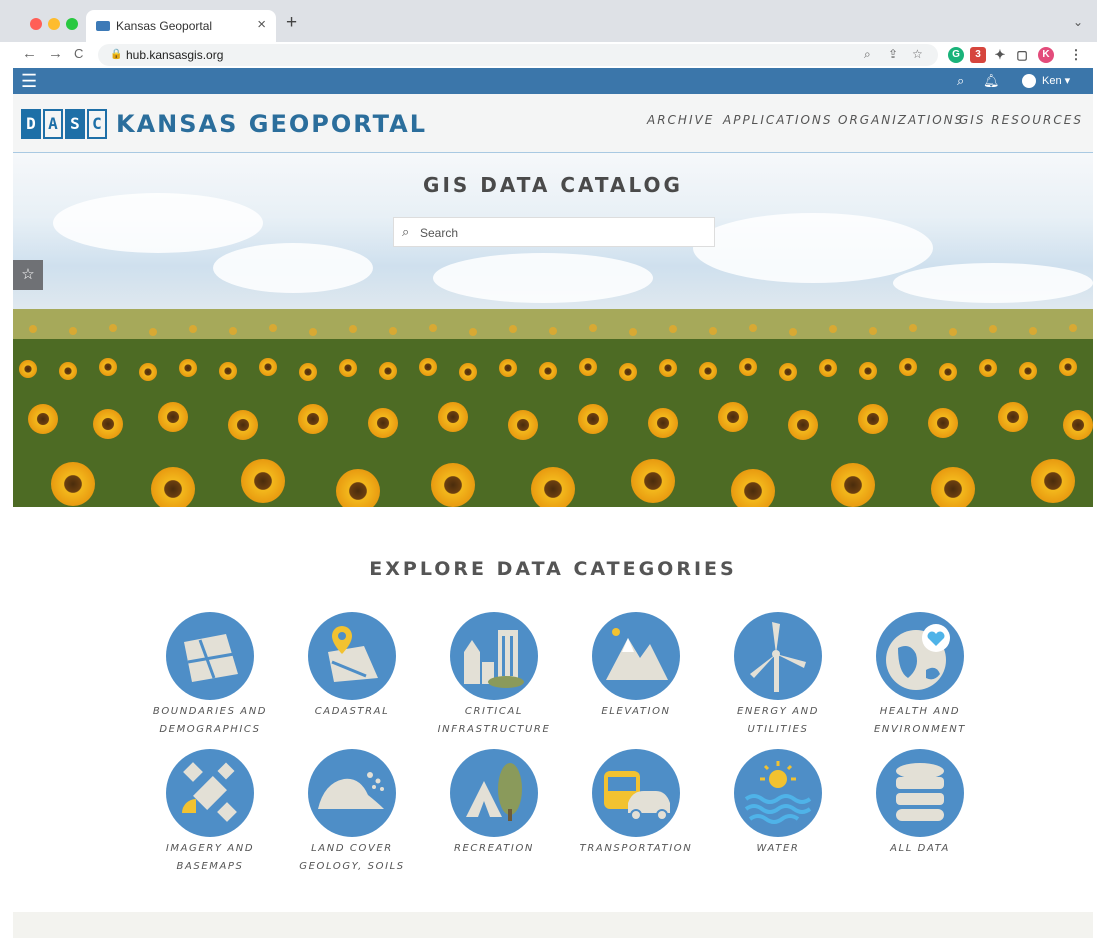 This screenshot has width=1097, height=938. What do you see at coordinates (553, 185) in the screenshot?
I see `page-title: GIS DATA CATALOG` at bounding box center [553, 185].